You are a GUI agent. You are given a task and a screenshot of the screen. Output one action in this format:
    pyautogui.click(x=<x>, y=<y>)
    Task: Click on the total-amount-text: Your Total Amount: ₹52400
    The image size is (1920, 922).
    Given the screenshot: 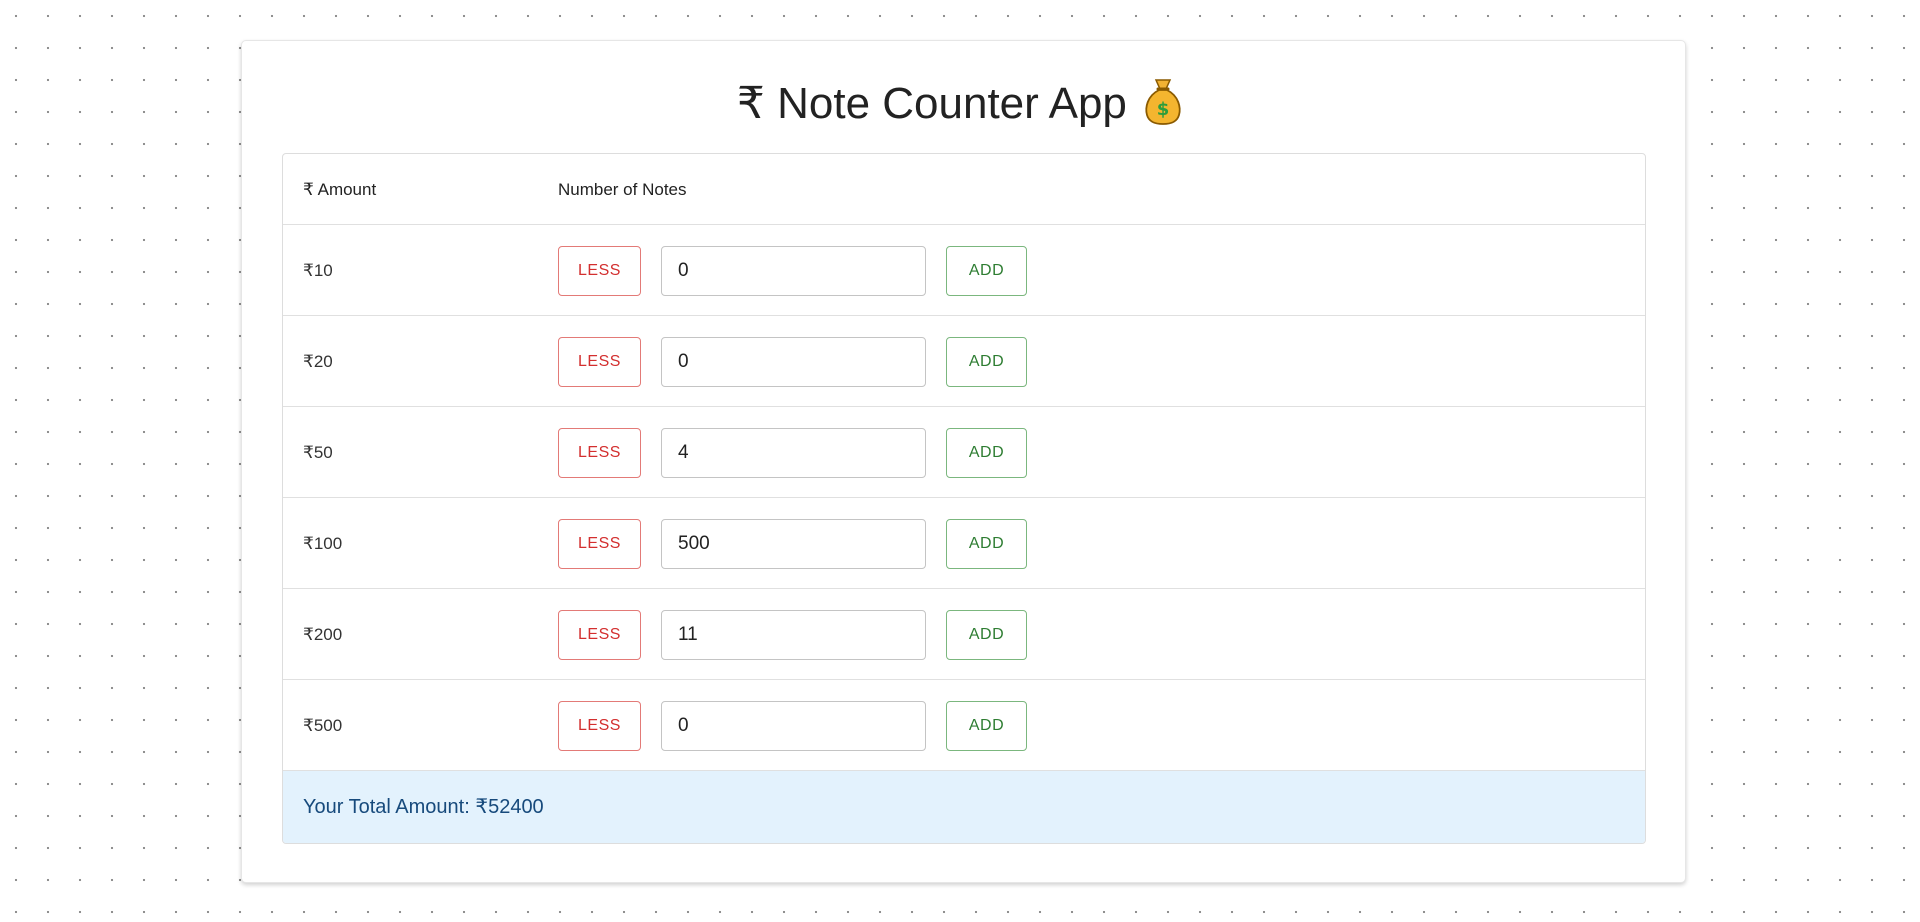 What is the action you would take?
    pyautogui.click(x=423, y=807)
    